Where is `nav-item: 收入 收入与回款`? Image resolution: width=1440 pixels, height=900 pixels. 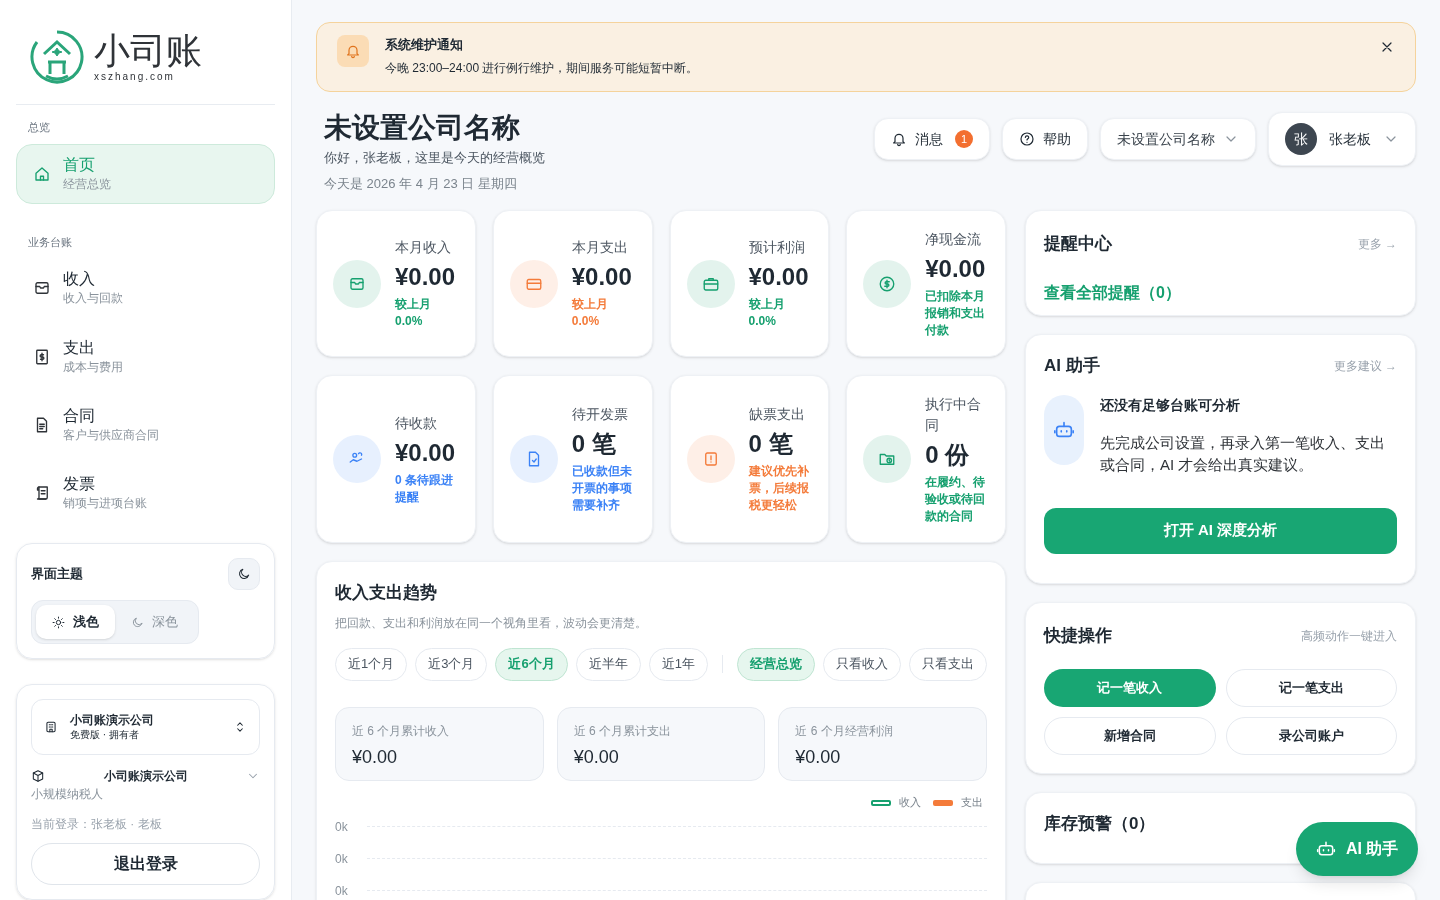 nav-item: 收入 收入与回款 is located at coordinates (145, 288).